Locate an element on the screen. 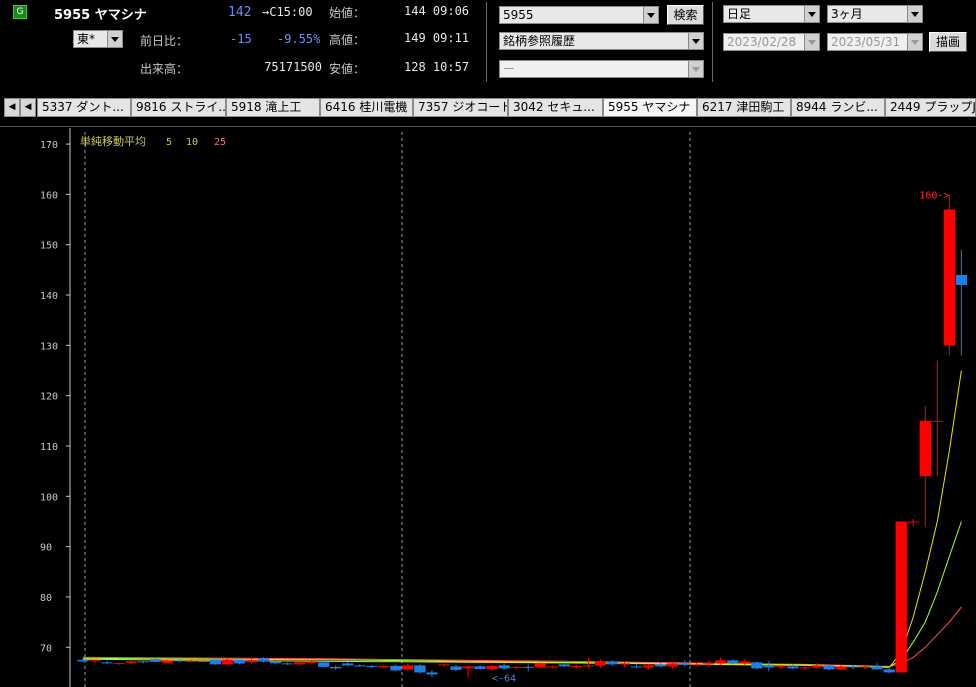  high-label: 高値： is located at coordinates (347, 40).